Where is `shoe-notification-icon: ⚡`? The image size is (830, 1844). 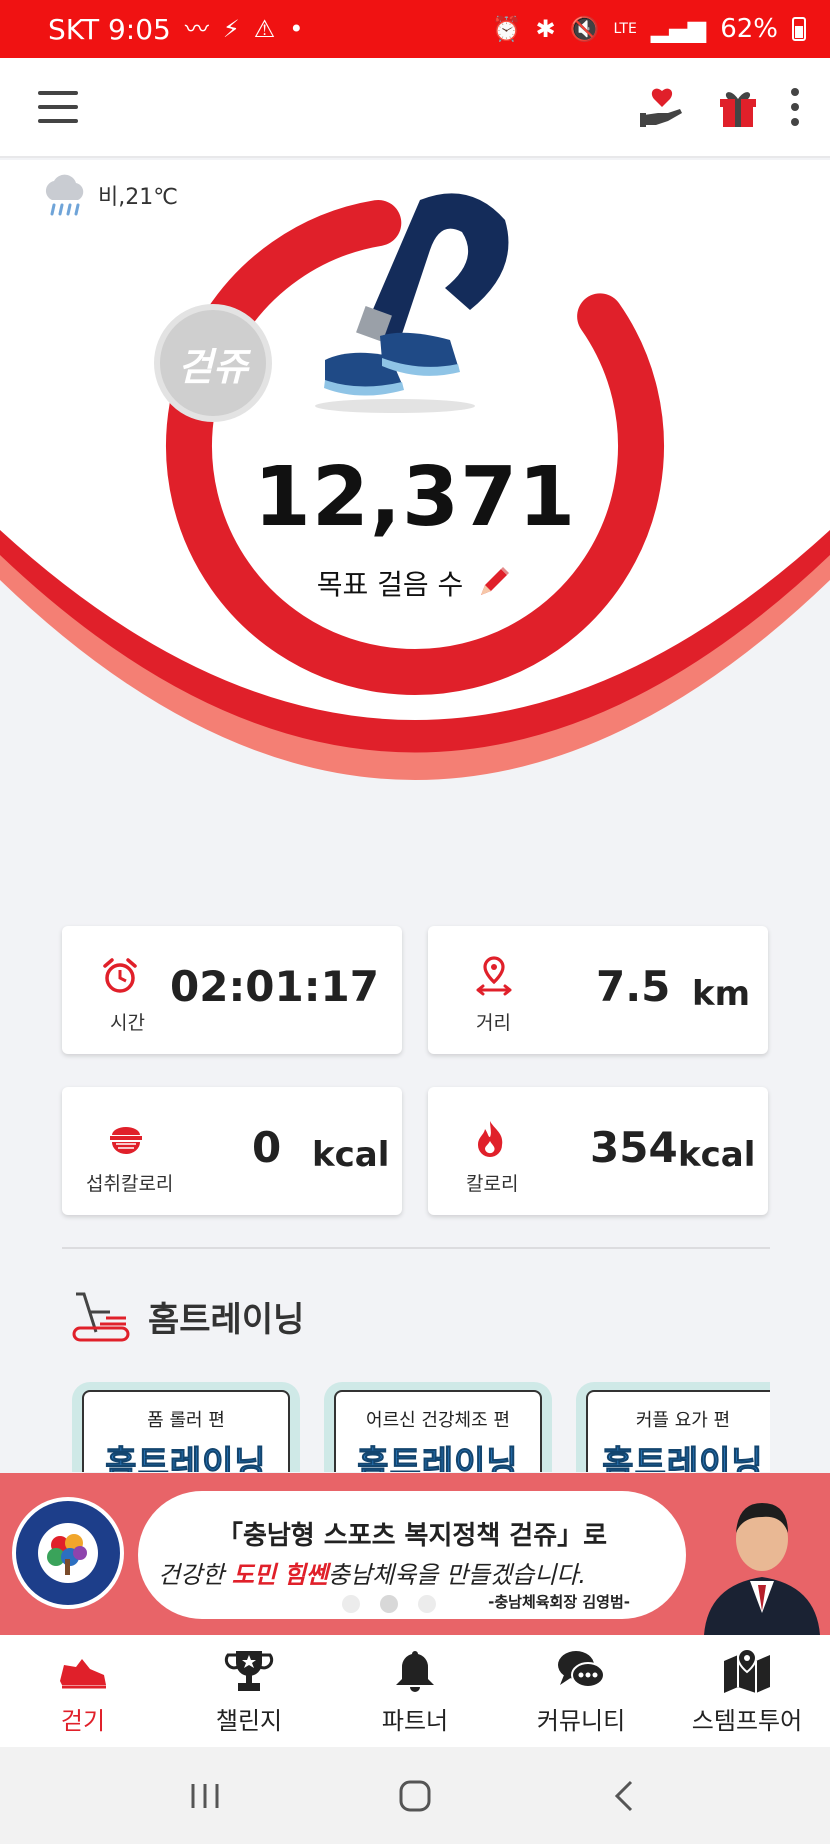 shoe-notification-icon: ⚡ is located at coordinates (231, 29).